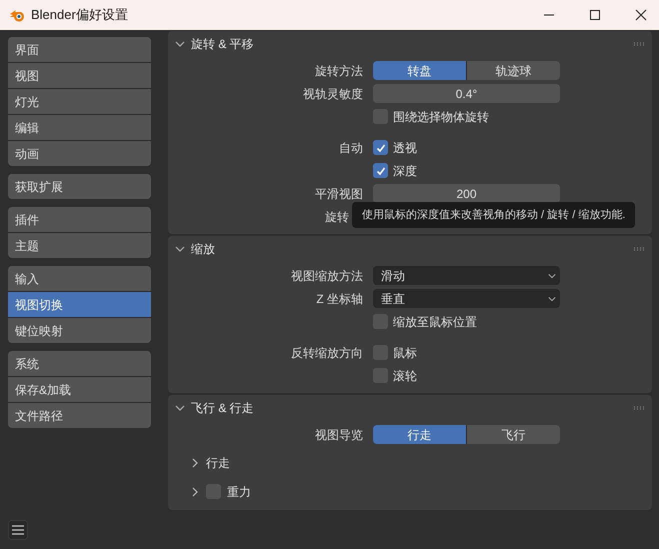 This screenshot has height=549, width=659. What do you see at coordinates (327, 276) in the screenshot?
I see `field-label: 视图缩放方法` at bounding box center [327, 276].